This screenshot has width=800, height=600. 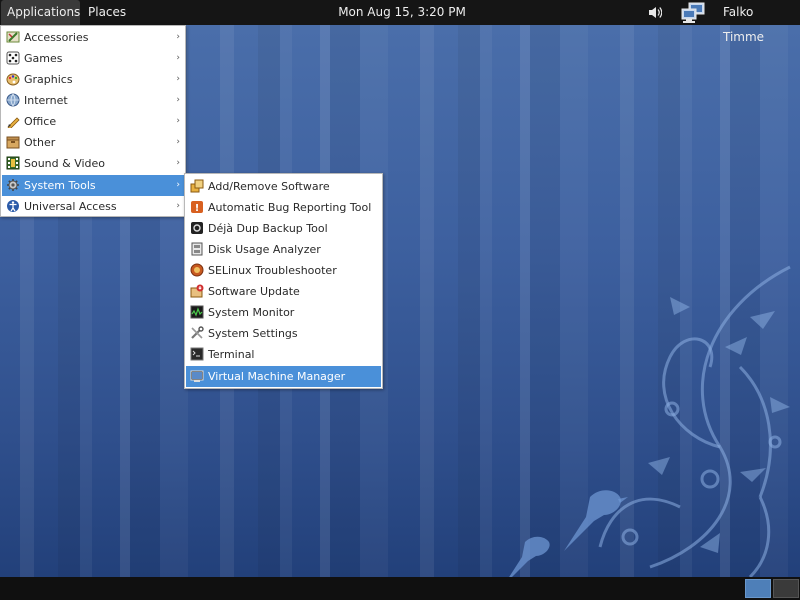 What do you see at coordinates (107, 12) in the screenshot?
I see `places-menu-button: Places` at bounding box center [107, 12].